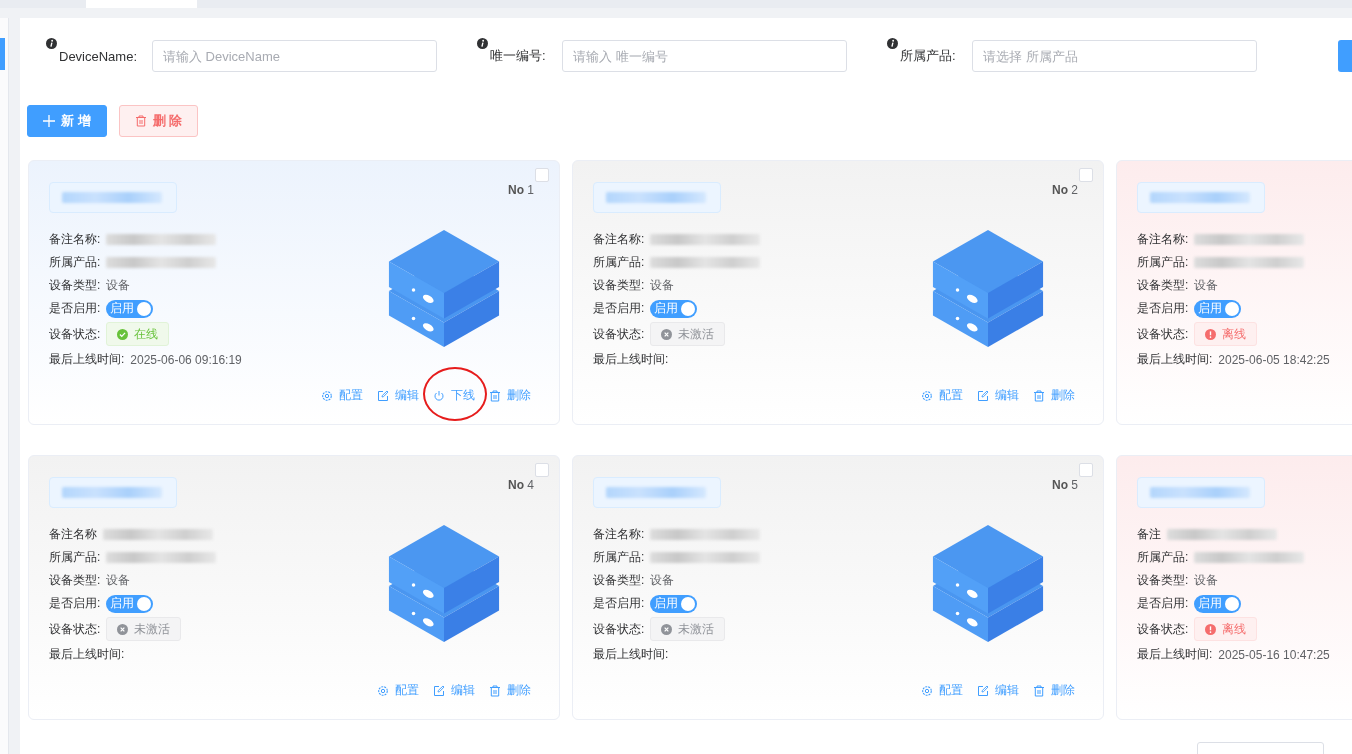  What do you see at coordinates (186, 359) in the screenshot?
I see `field-value: 2025-06-06 09:16:19` at bounding box center [186, 359].